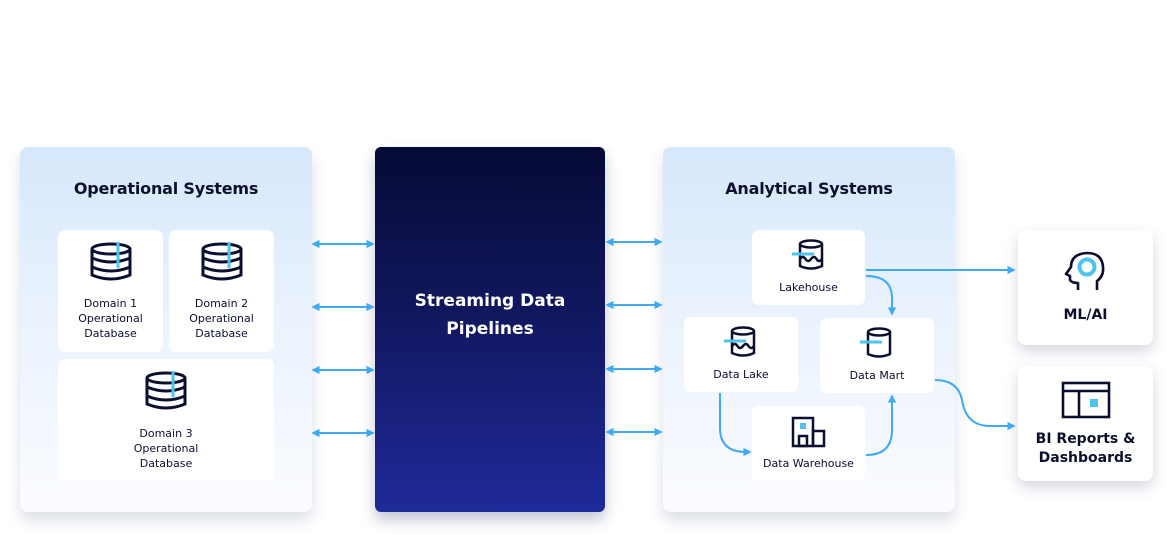 The height and width of the screenshot is (535, 1171). I want to click on data-mart-card: Data Mart, so click(877, 355).